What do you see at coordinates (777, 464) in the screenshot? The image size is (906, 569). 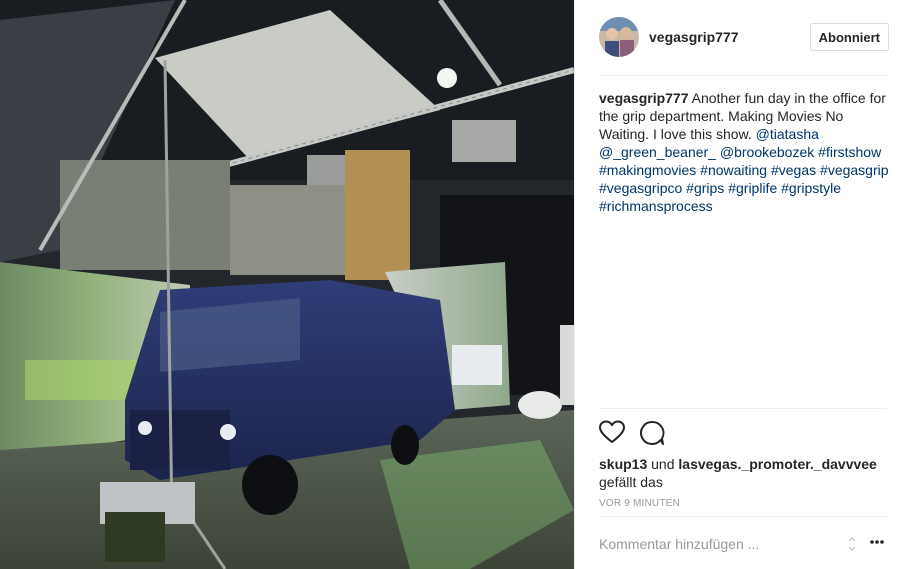 I see `like-user: lasvegas._promoter._davvvee` at bounding box center [777, 464].